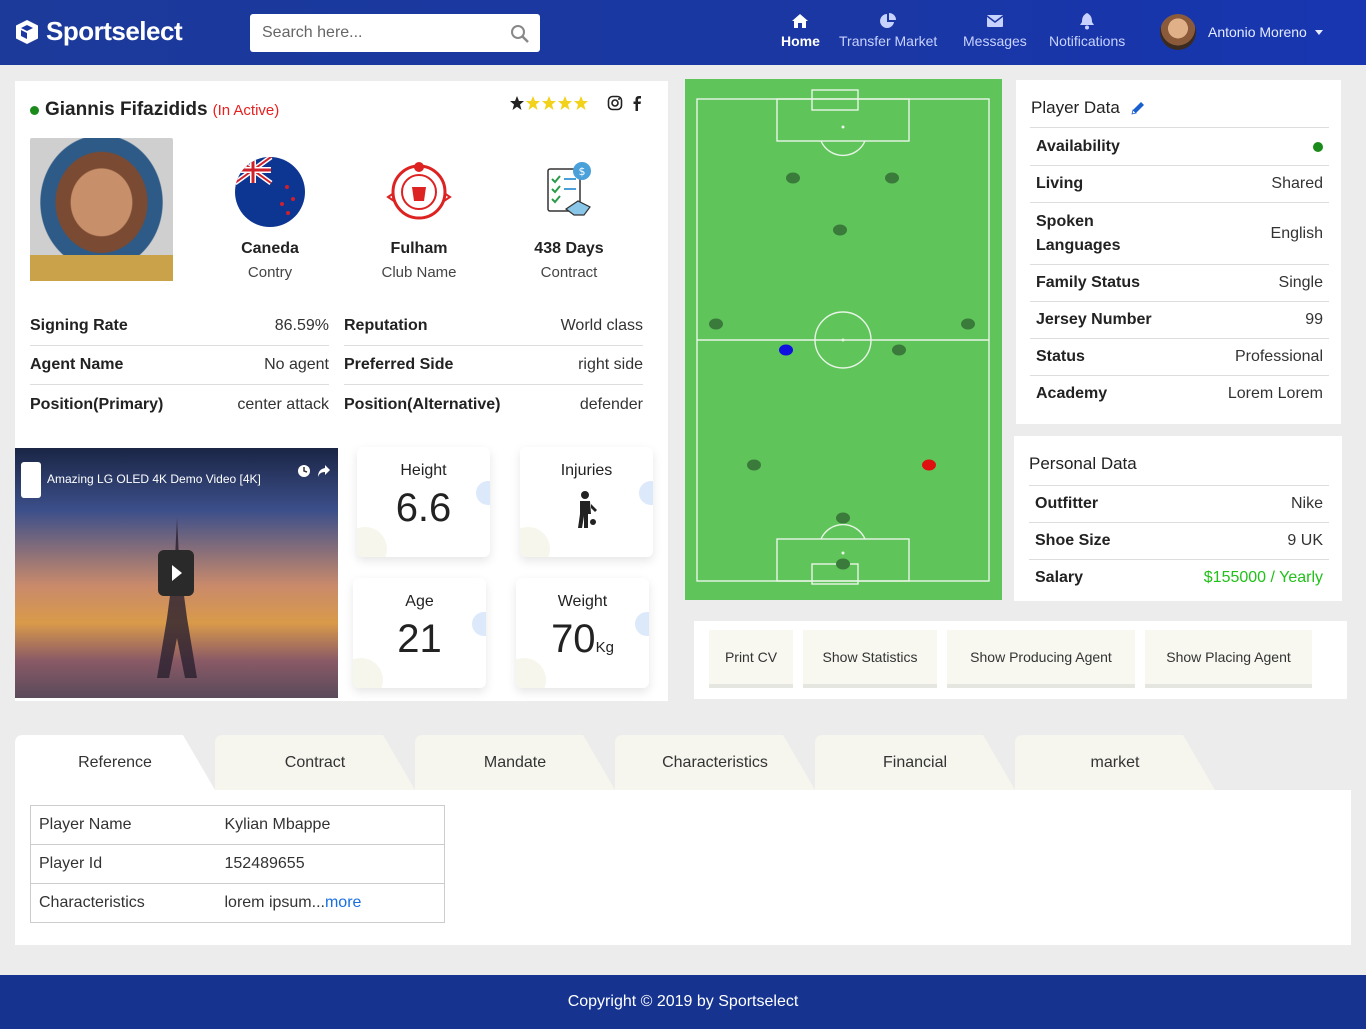 Image resolution: width=1366 pixels, height=1029 pixels. What do you see at coordinates (324, 471) in the screenshot?
I see `share-icon` at bounding box center [324, 471].